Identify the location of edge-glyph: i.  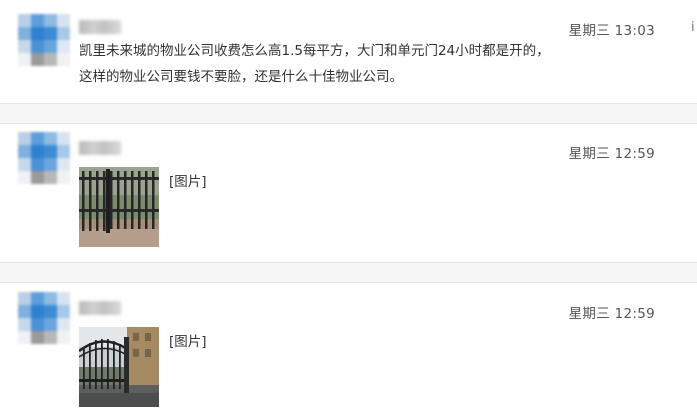
(693, 27).